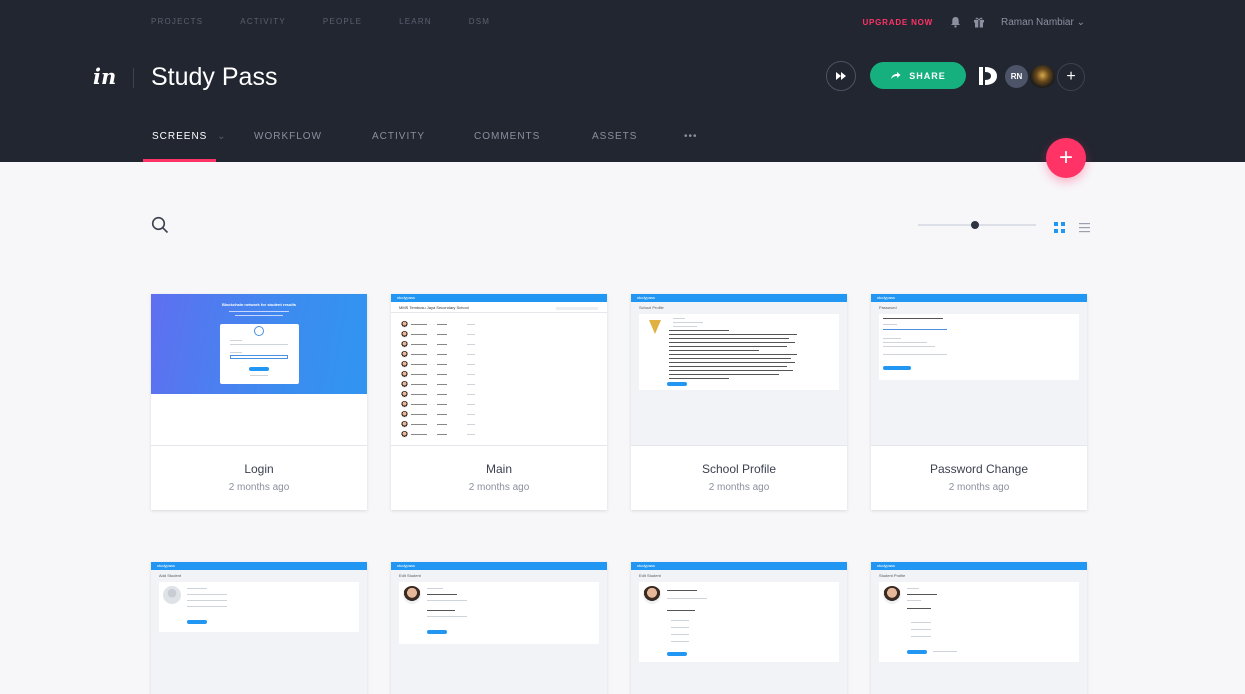 This screenshot has height=694, width=1245. What do you see at coordinates (651, 307) in the screenshot?
I see `thumb-title: School Profile` at bounding box center [651, 307].